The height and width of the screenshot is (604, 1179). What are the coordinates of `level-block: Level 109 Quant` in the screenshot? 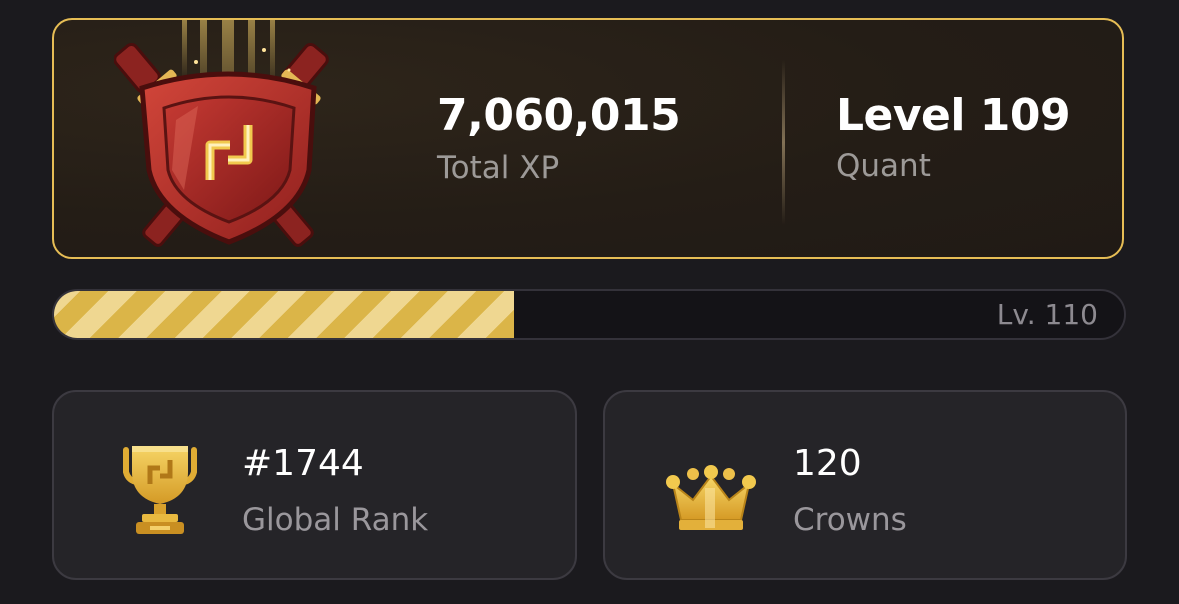 It's located at (953, 138).